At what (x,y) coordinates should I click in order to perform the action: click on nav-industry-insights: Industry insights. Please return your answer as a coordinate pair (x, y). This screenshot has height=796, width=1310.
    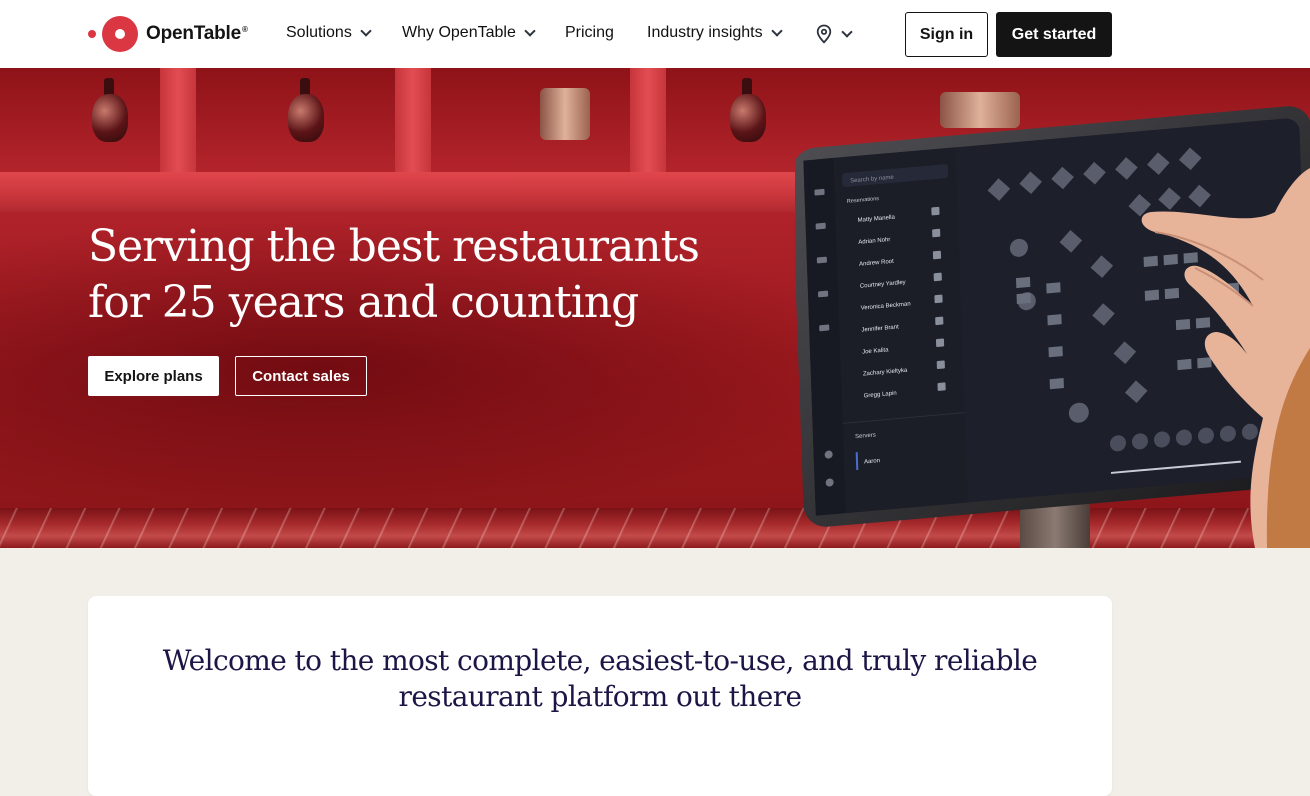
    Looking at the image, I should click on (715, 33).